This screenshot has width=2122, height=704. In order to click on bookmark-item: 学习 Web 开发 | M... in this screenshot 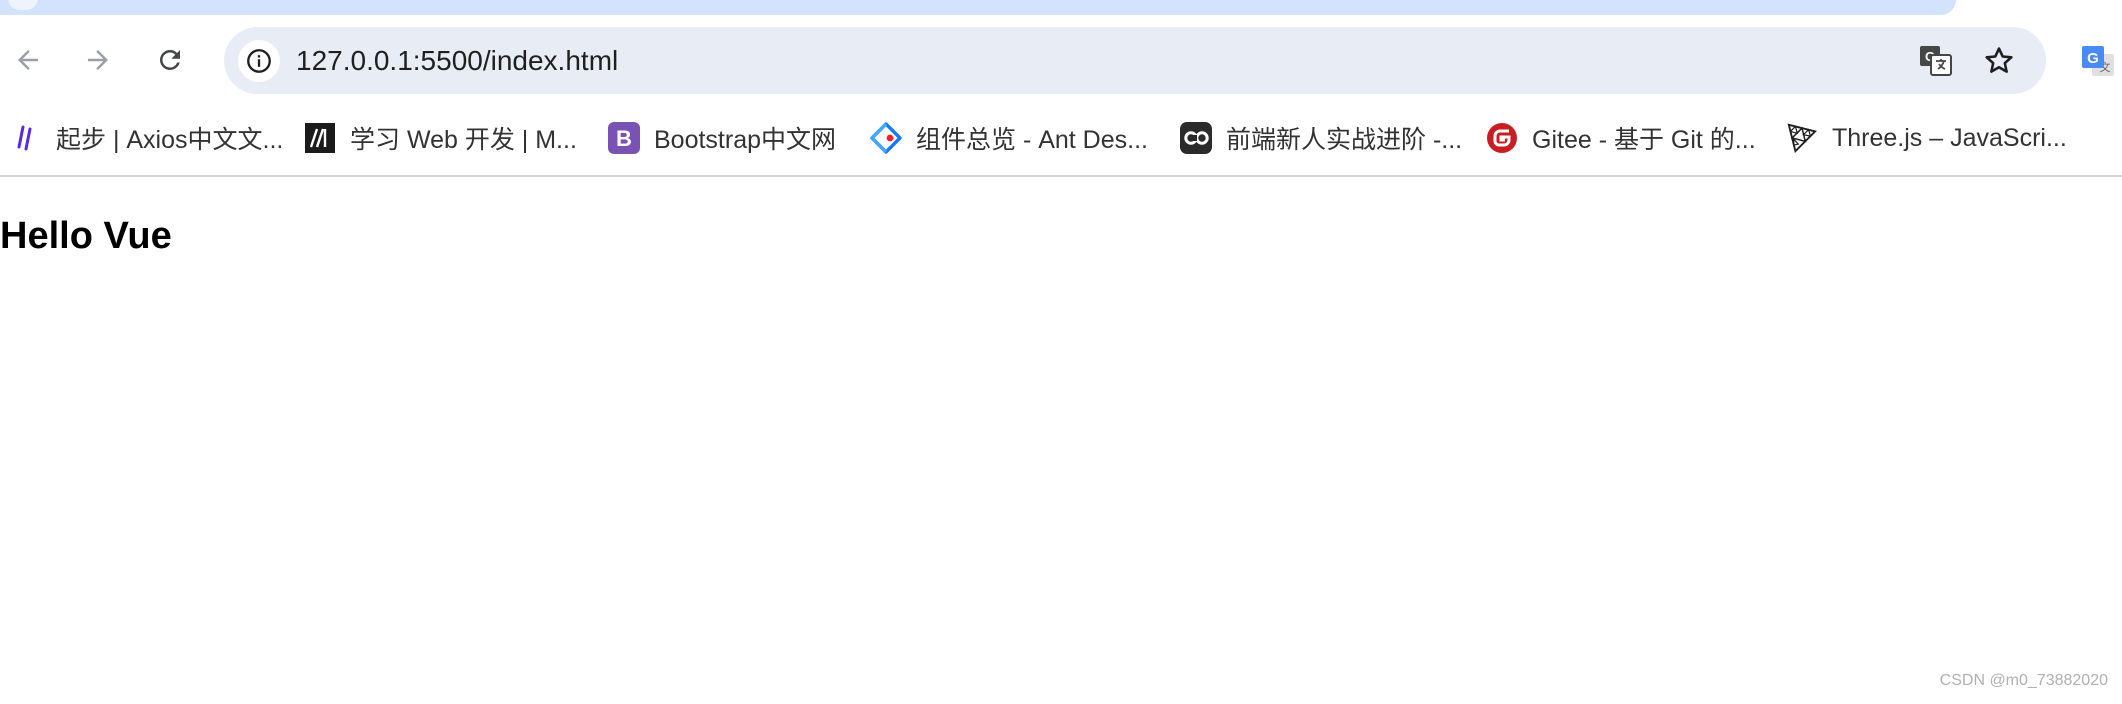, I will do `click(440, 138)`.